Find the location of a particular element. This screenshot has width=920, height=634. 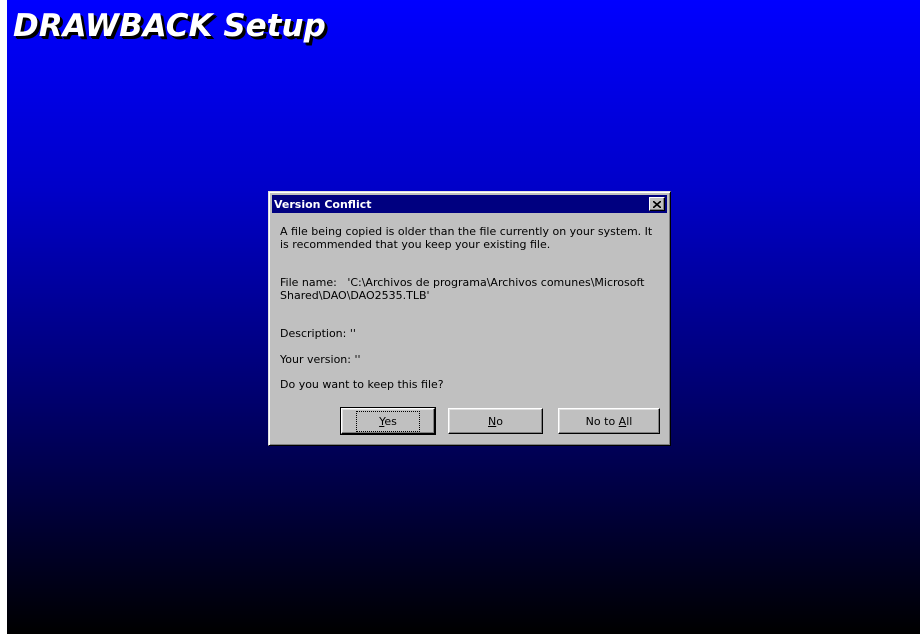

yes-button-label: Yes is located at coordinates (388, 421).